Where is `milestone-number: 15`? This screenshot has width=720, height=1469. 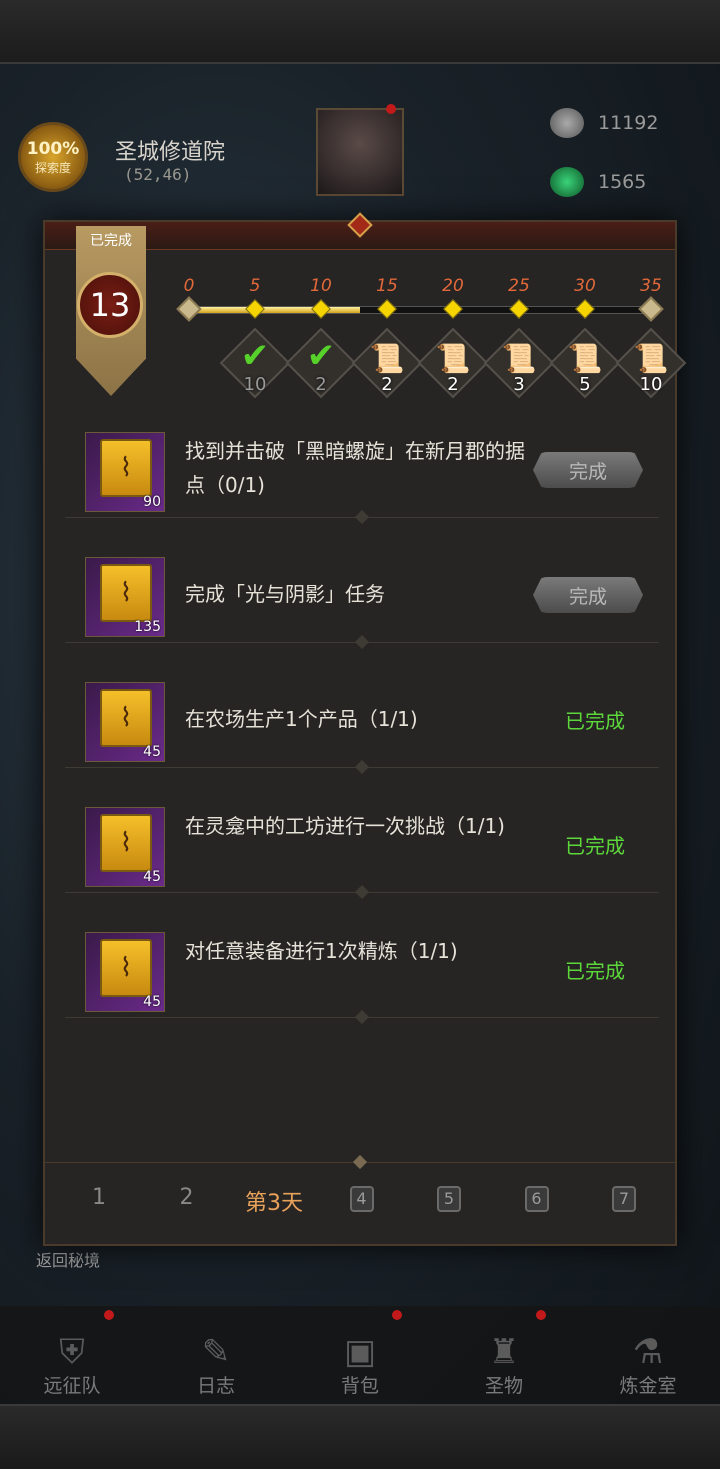 milestone-number: 15 is located at coordinates (387, 286).